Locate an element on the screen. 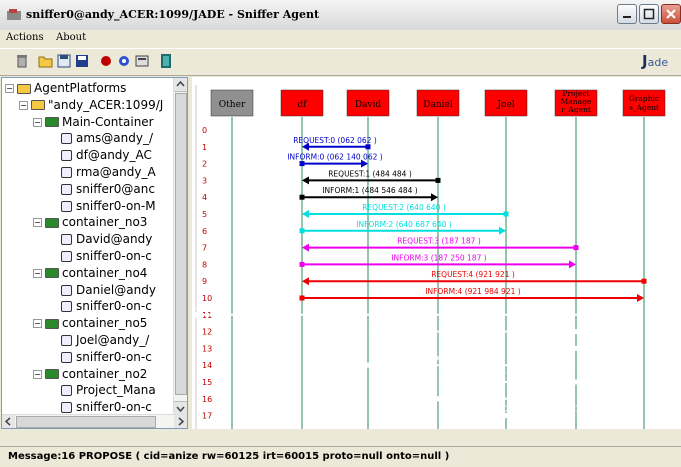 This screenshot has width=681, height=467. tree-node-label: rma@andy_A is located at coordinates (116, 172).